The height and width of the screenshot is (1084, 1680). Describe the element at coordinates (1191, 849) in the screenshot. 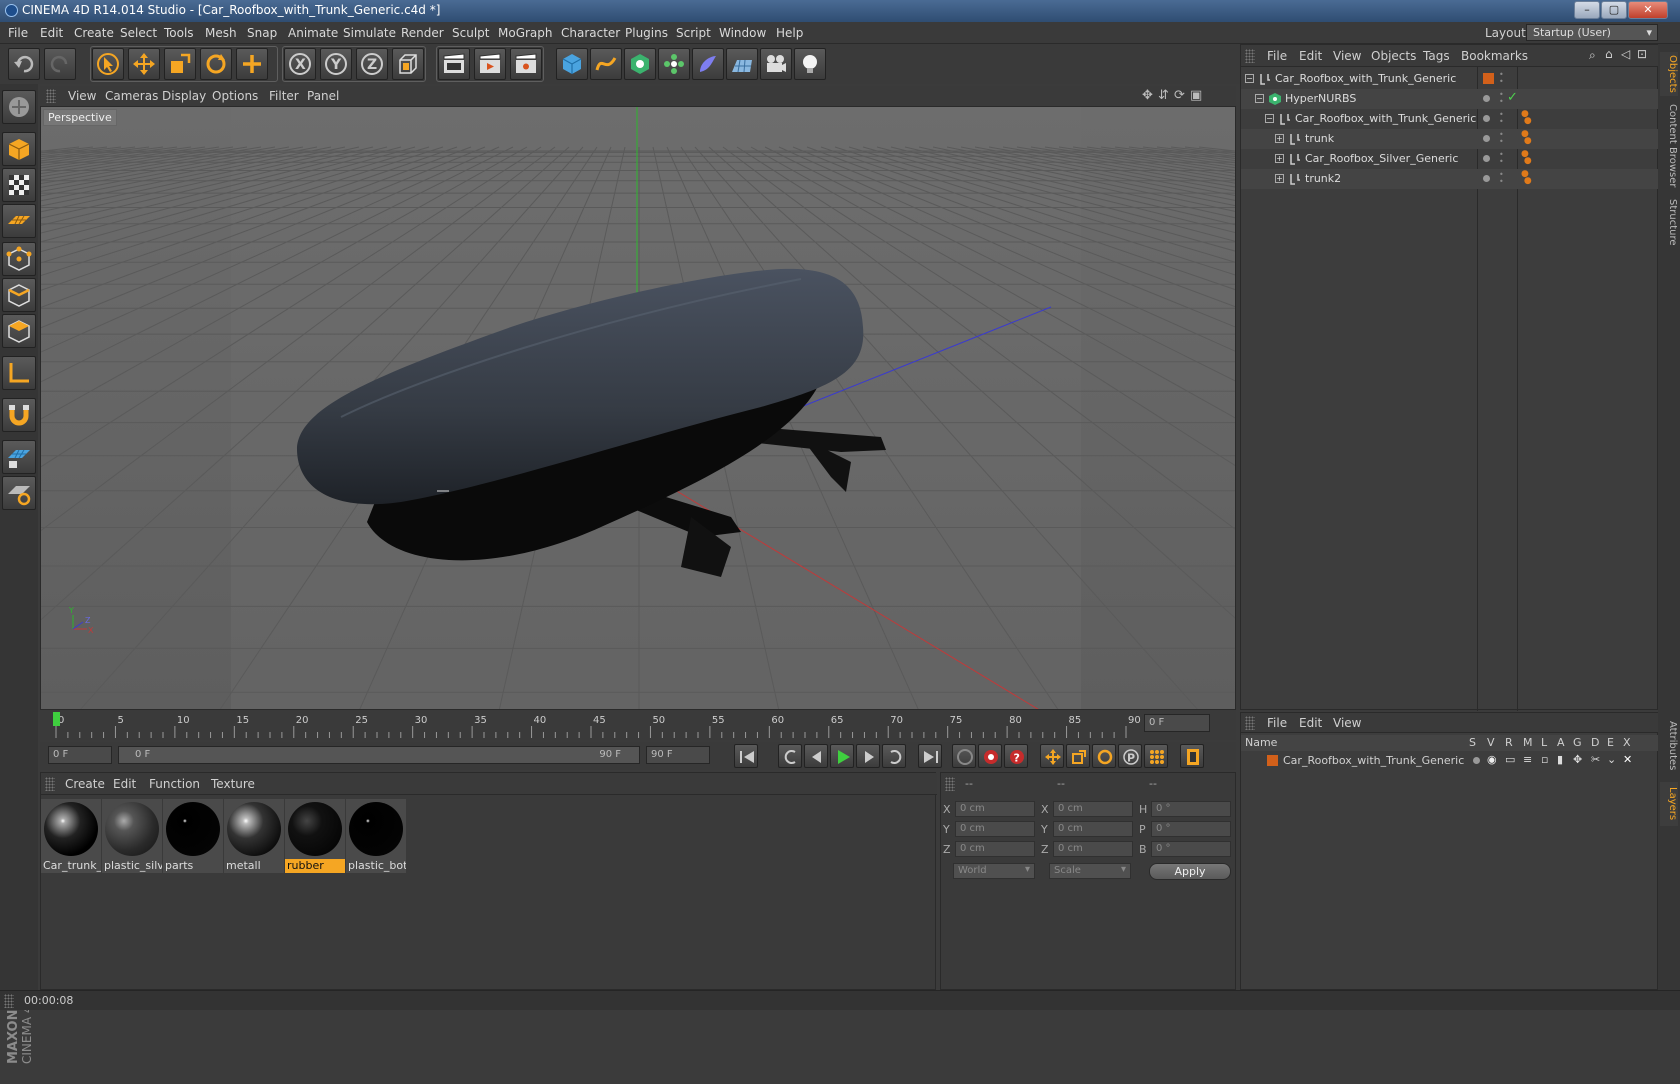

I see `rot-b-field: 0 °` at that location.